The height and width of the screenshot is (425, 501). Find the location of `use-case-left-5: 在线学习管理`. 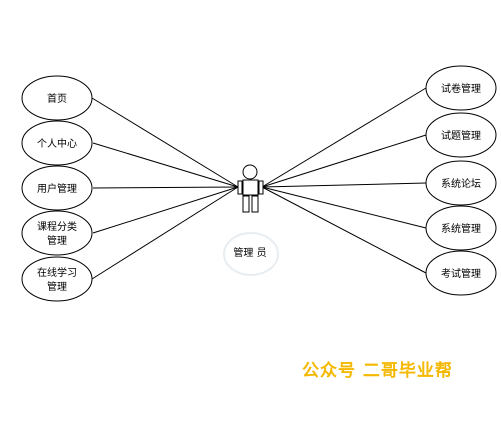

use-case-left-5: 在线学习管理 is located at coordinates (57, 279).